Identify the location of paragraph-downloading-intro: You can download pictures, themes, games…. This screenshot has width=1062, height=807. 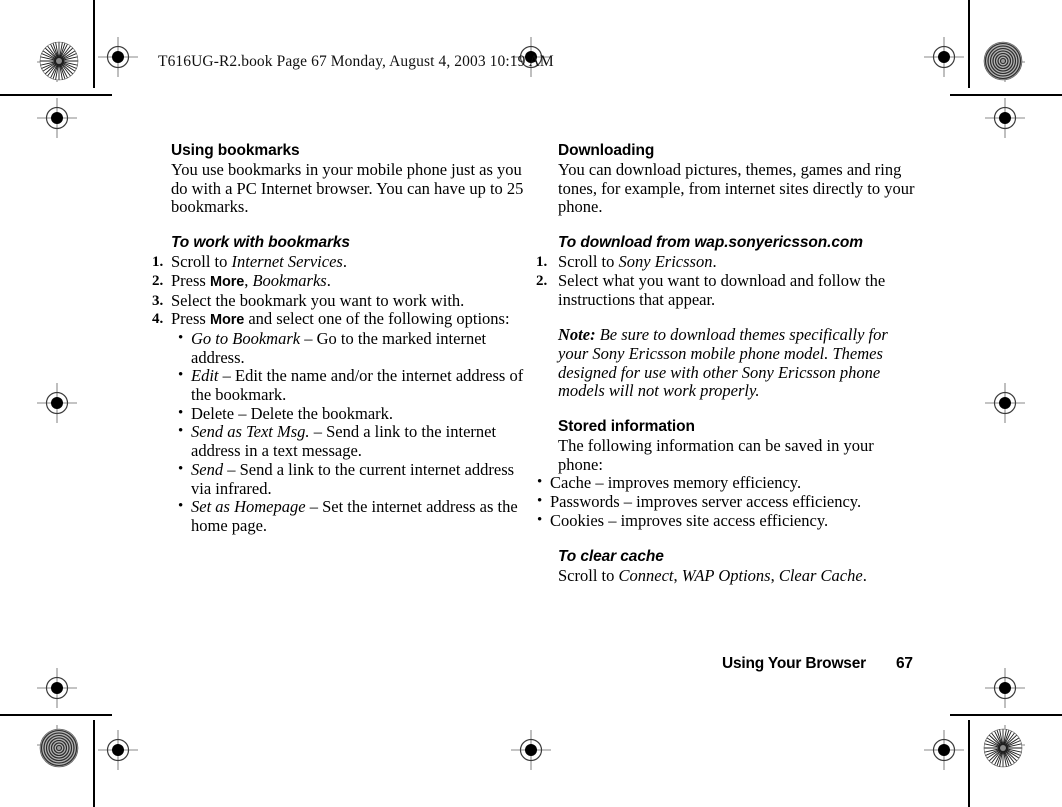
(736, 188).